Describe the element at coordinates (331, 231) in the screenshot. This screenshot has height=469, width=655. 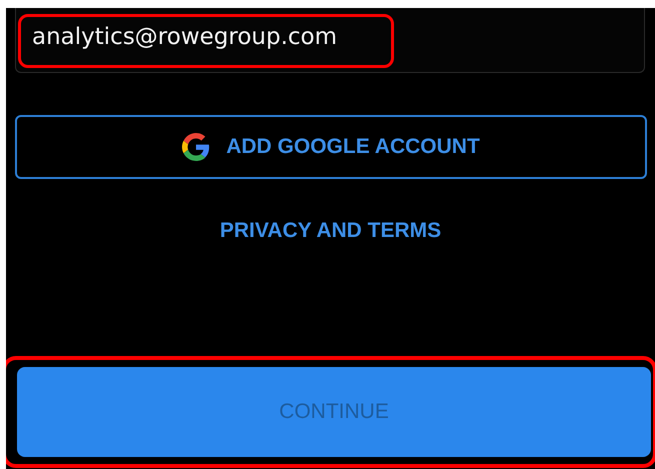
I see `privacy-link: PRIVACY AND TERMS` at that location.